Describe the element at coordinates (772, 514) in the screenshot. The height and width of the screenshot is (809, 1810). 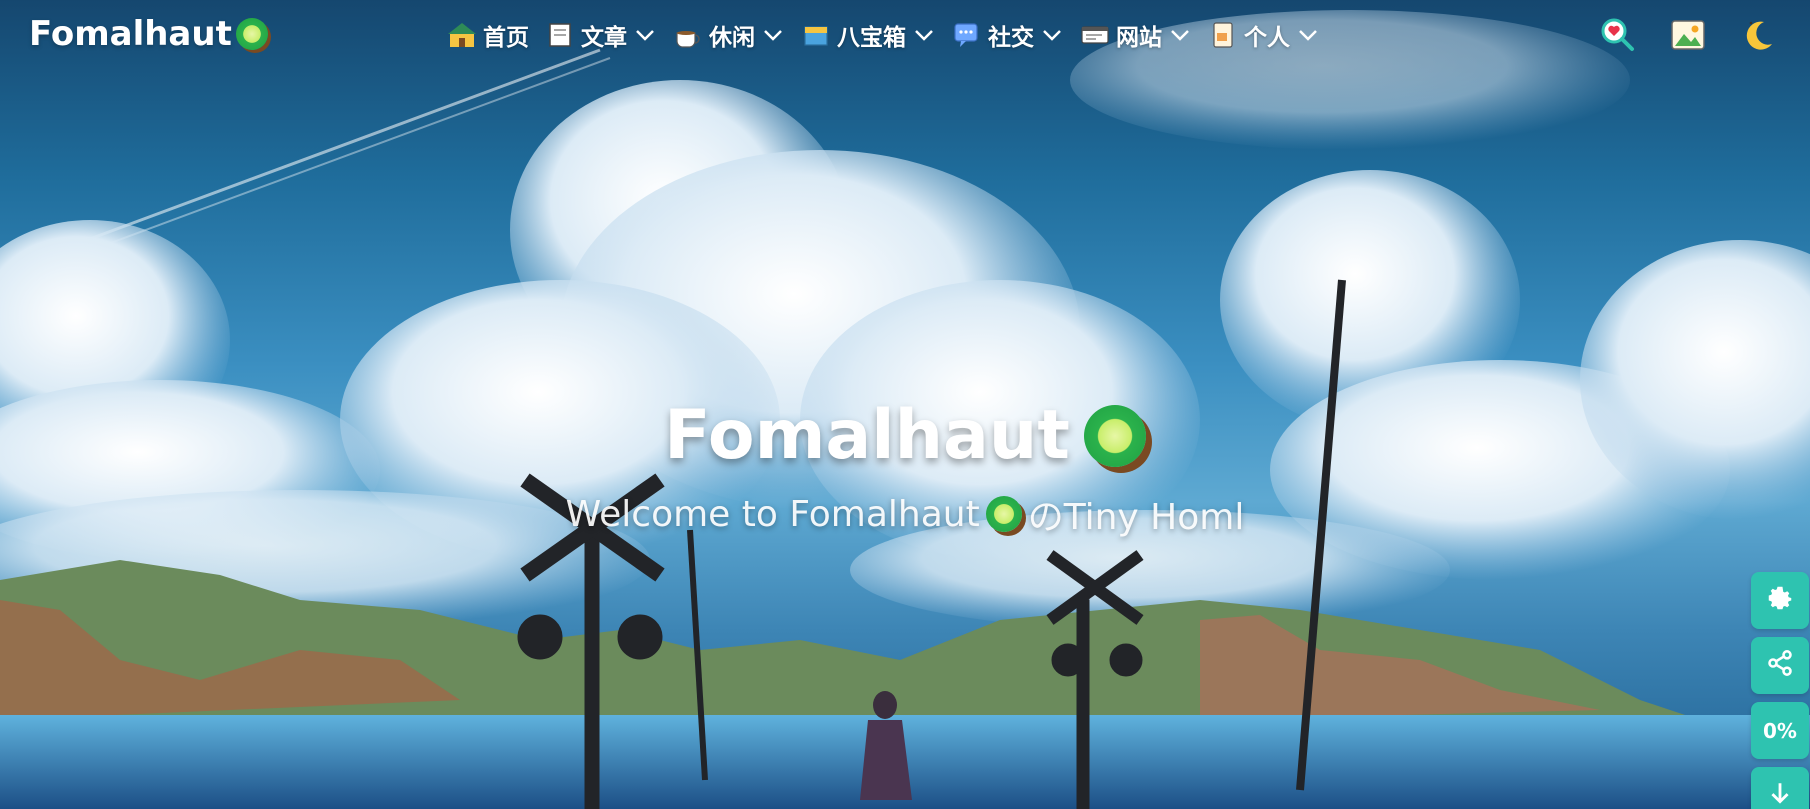
I see `hero-subtitle-text-start: Welcome to Fomalhaut` at that location.